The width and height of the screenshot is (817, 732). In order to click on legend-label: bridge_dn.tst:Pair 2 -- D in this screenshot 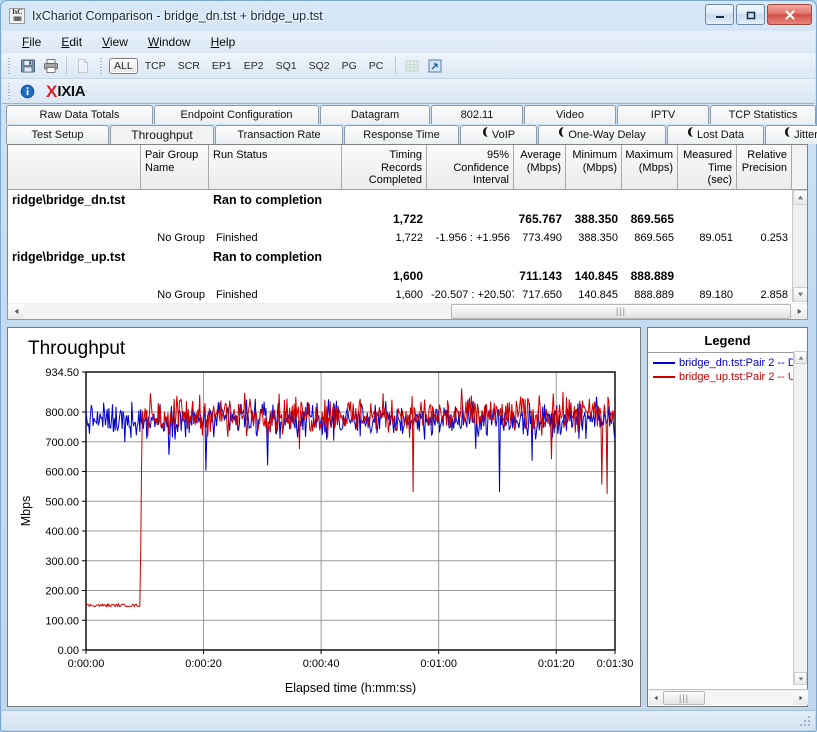, I will do `click(737, 363)`.